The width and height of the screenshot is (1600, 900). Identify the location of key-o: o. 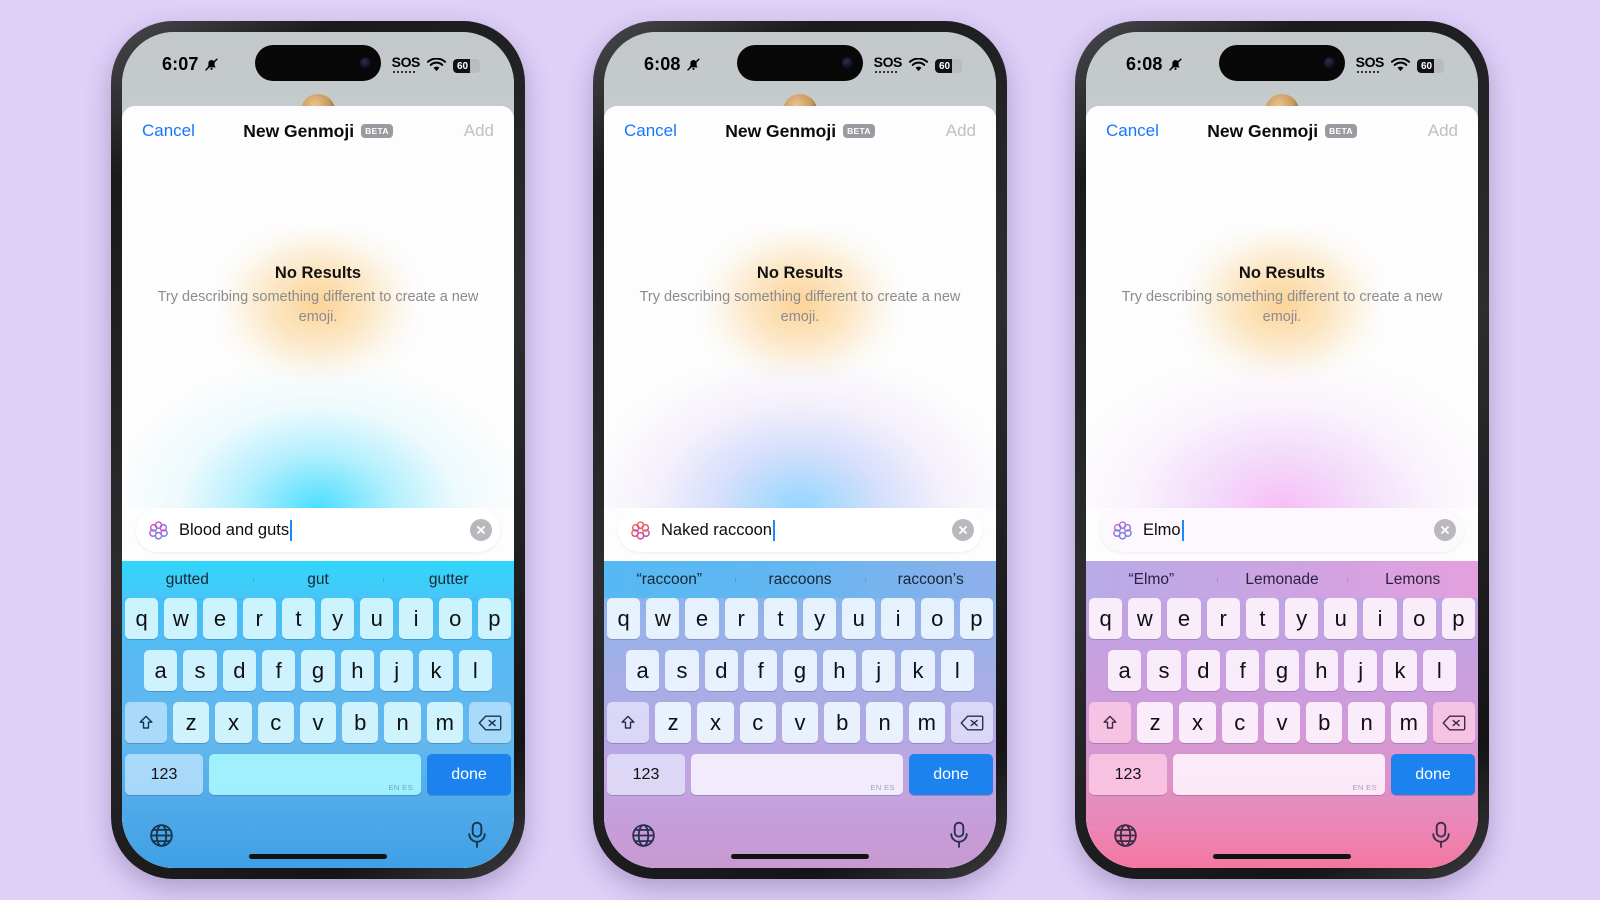
(455, 618).